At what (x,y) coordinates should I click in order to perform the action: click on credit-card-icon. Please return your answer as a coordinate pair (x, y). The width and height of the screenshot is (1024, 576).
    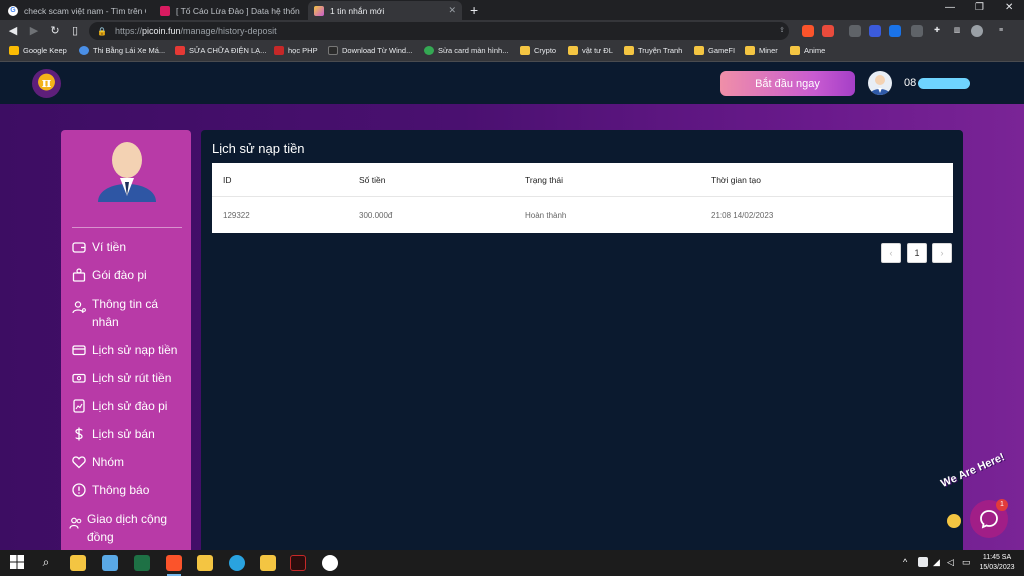
    Looking at the image, I should click on (79, 350).